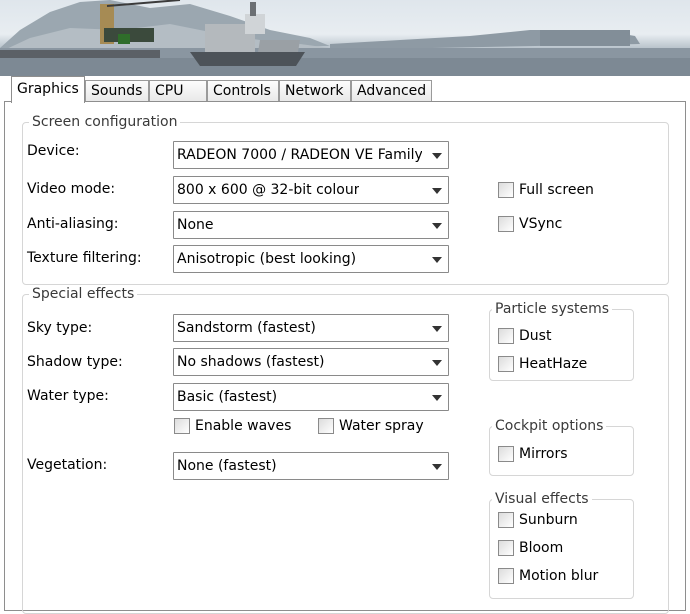 The height and width of the screenshot is (614, 690). What do you see at coordinates (67, 465) in the screenshot?
I see `vegetation-label: Vegetation:` at bounding box center [67, 465].